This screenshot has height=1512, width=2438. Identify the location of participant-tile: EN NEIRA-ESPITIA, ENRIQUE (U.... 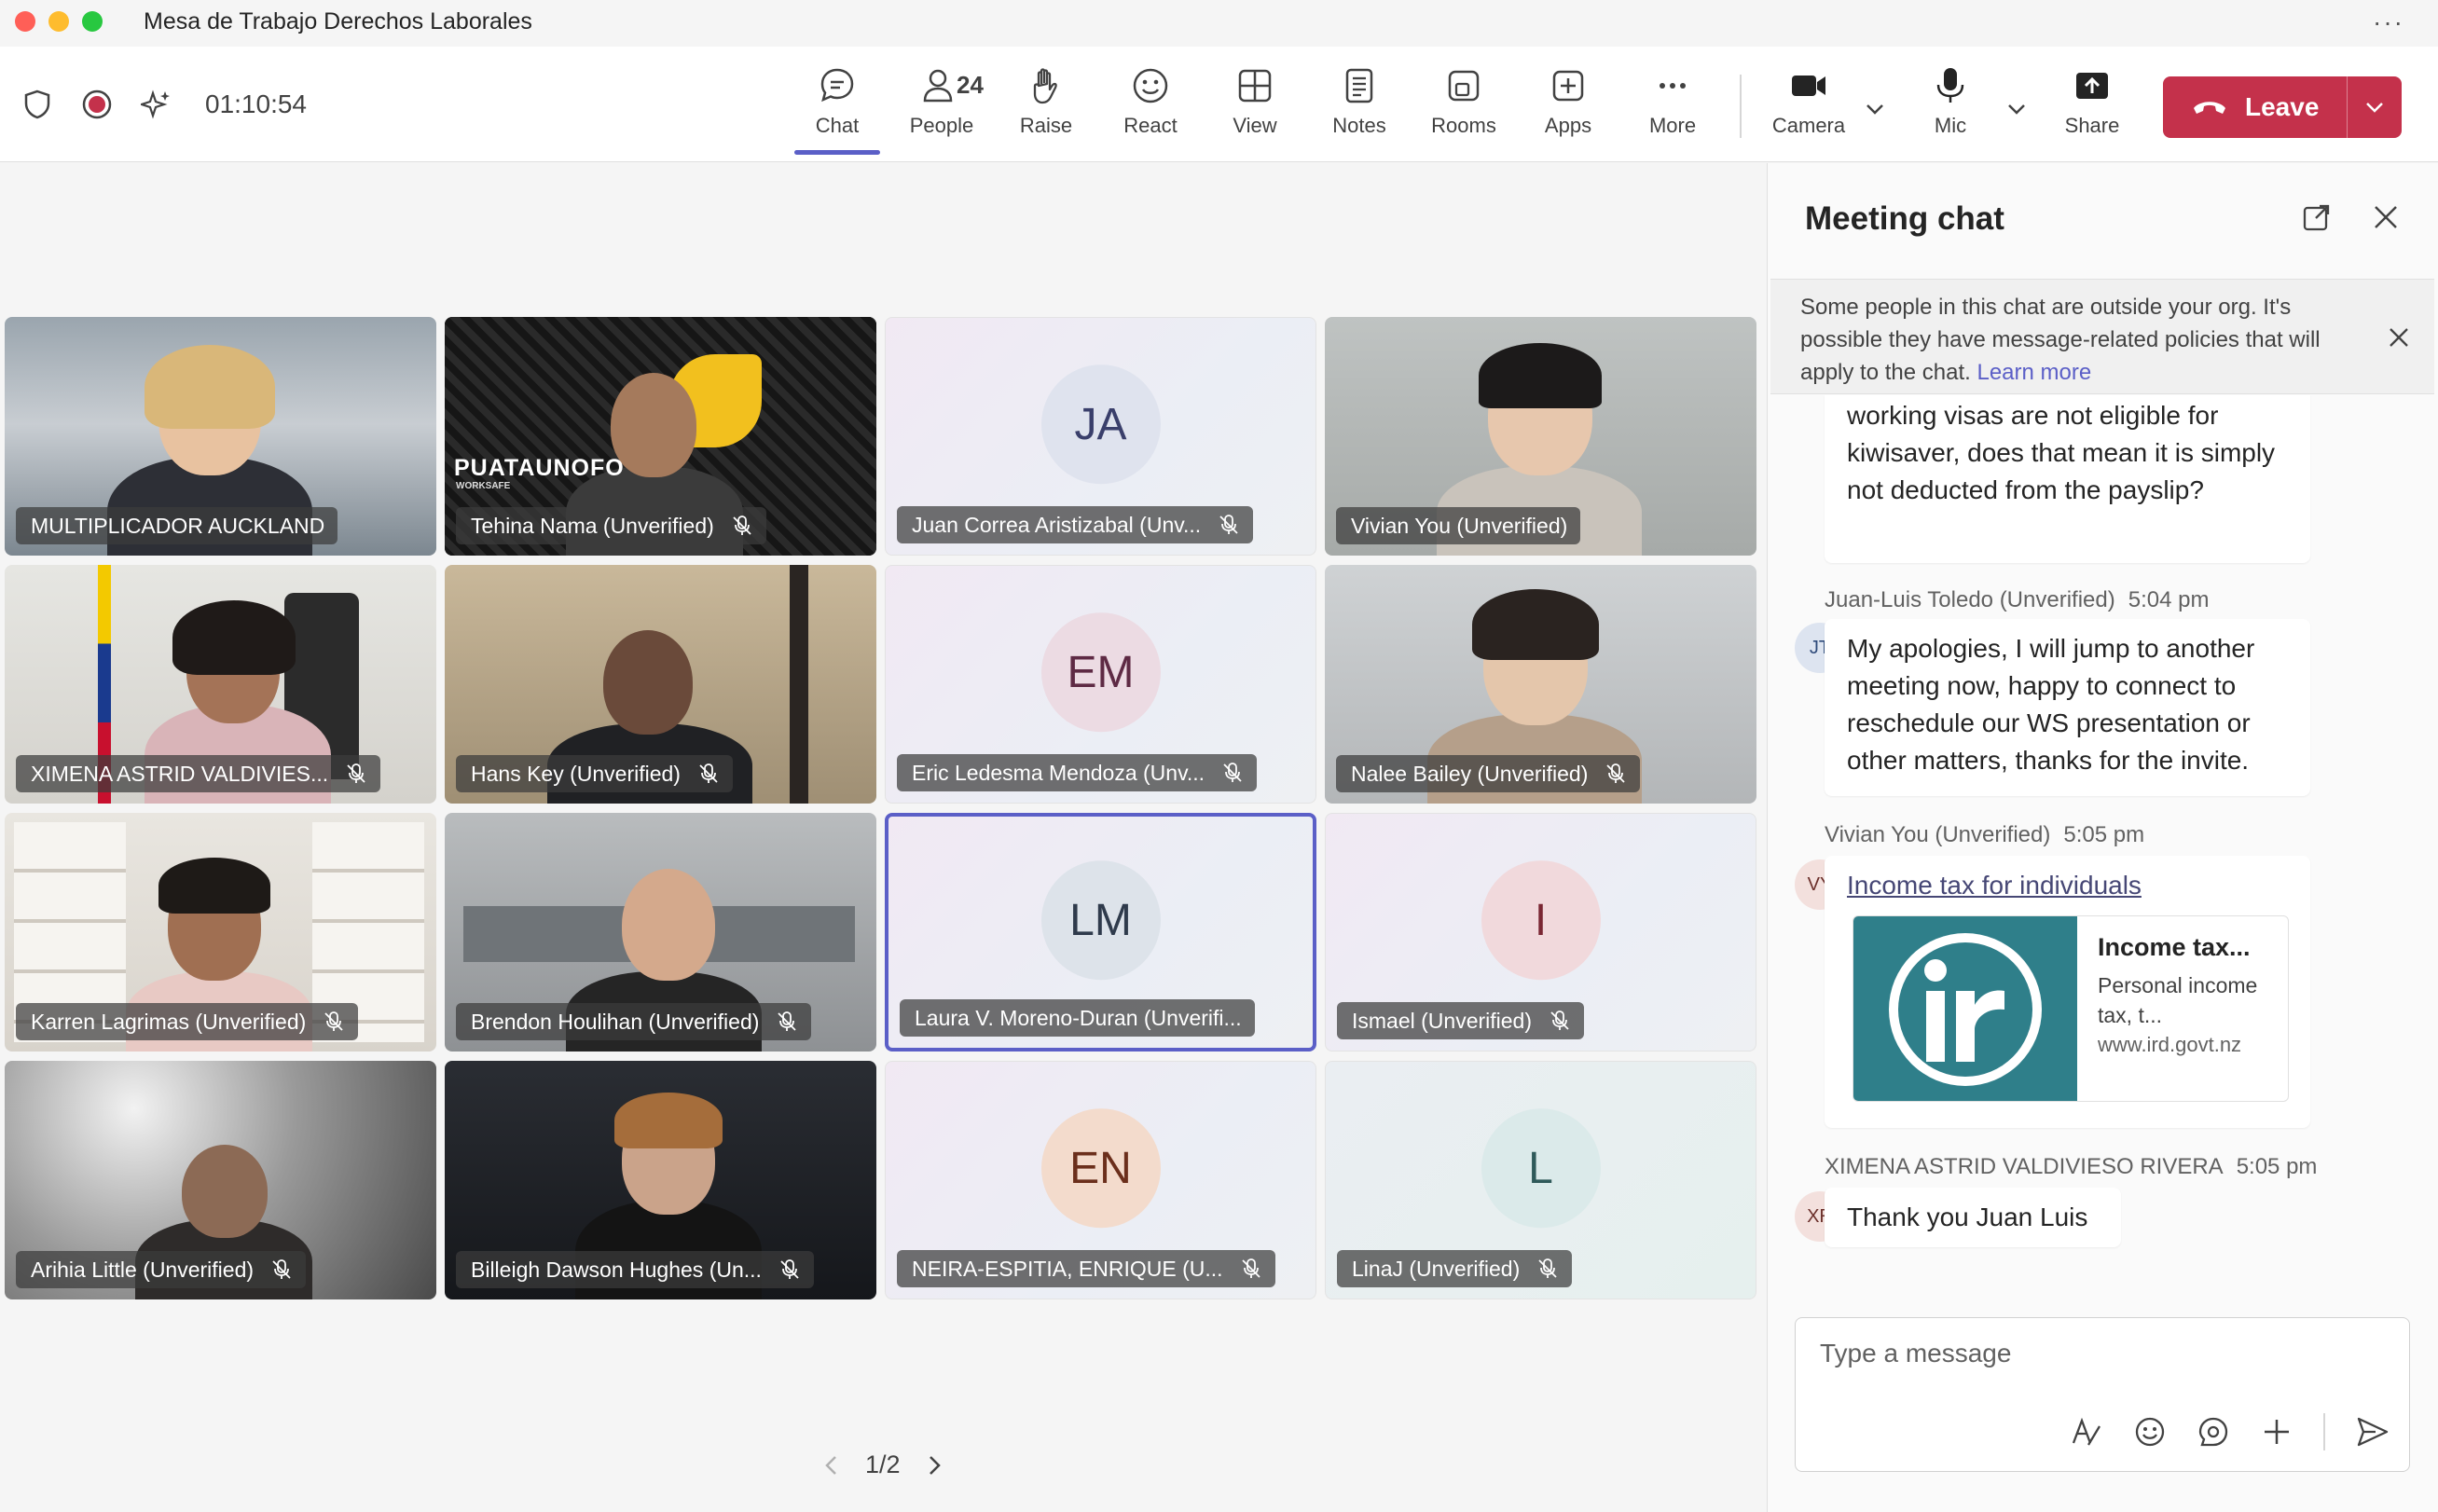
(1100, 1180).